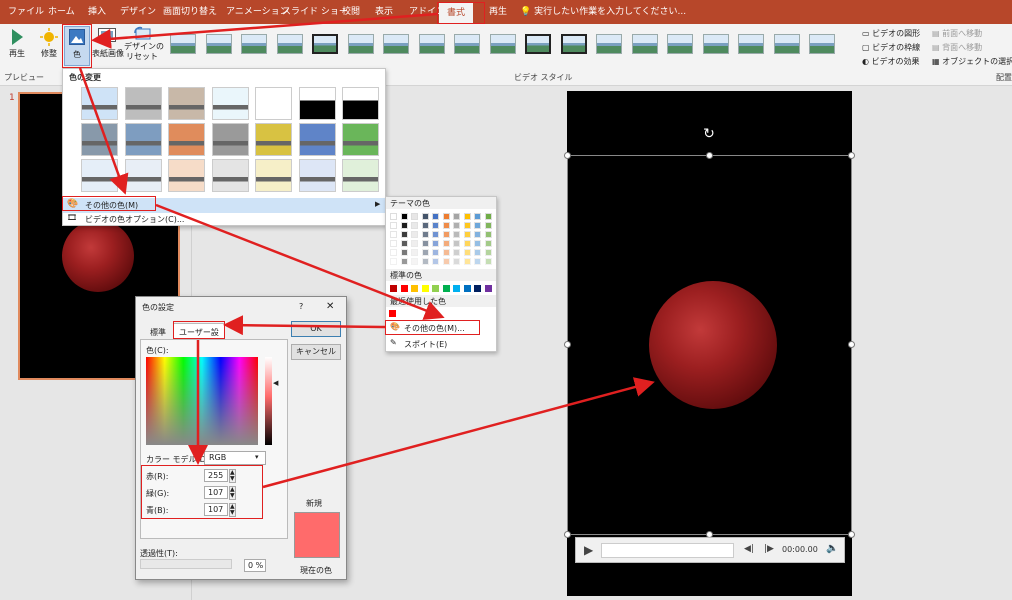 The height and width of the screenshot is (600, 1012). I want to click on tab-playback: 再生, so click(498, 12).